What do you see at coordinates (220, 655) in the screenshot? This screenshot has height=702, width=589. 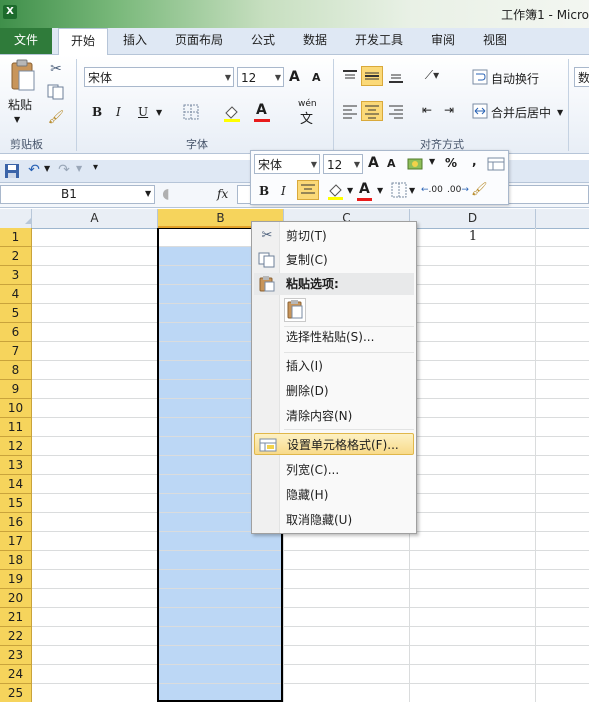 I see `cell-b23` at bounding box center [220, 655].